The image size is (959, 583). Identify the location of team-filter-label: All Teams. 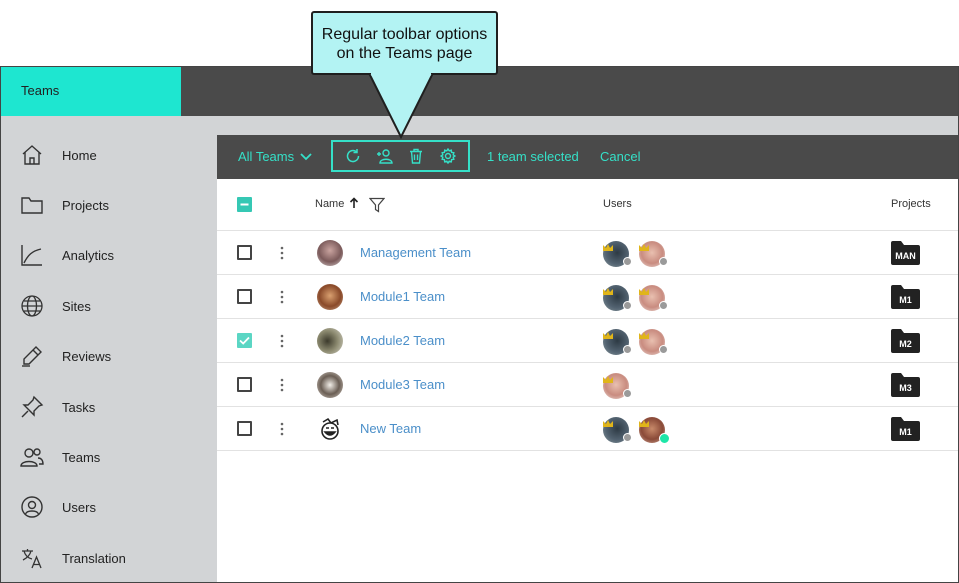
(266, 156).